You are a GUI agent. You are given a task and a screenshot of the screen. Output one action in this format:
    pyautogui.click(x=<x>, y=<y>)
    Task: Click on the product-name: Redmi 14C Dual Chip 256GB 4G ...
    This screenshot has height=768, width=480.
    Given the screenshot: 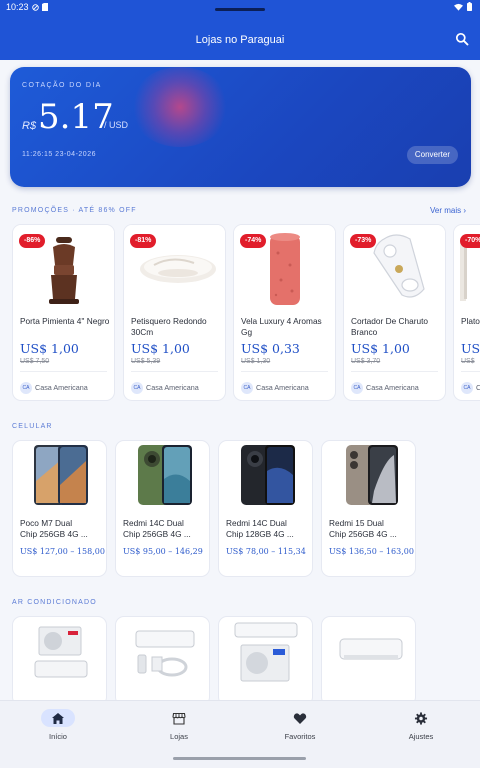 What is the action you would take?
    pyautogui.click(x=157, y=528)
    